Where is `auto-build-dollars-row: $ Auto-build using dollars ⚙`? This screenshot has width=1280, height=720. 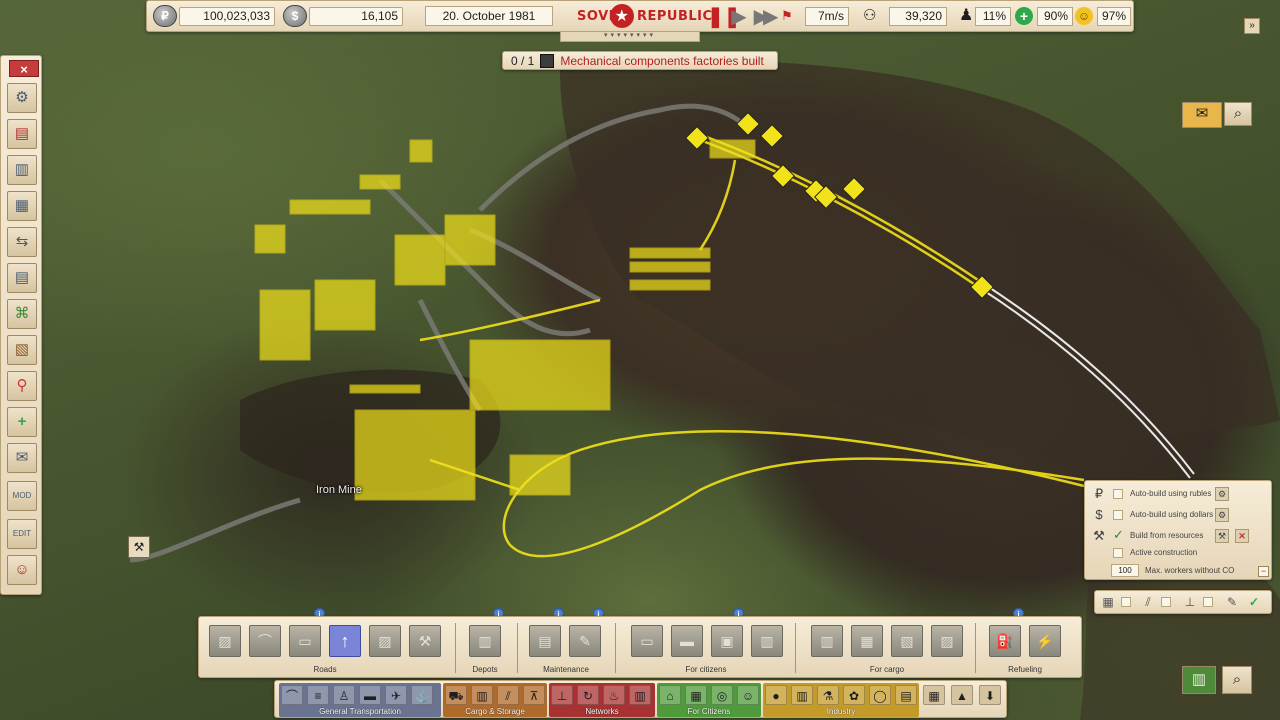 auto-build-dollars-row: $ Auto-build using dollars ⚙ is located at coordinates (1178, 515).